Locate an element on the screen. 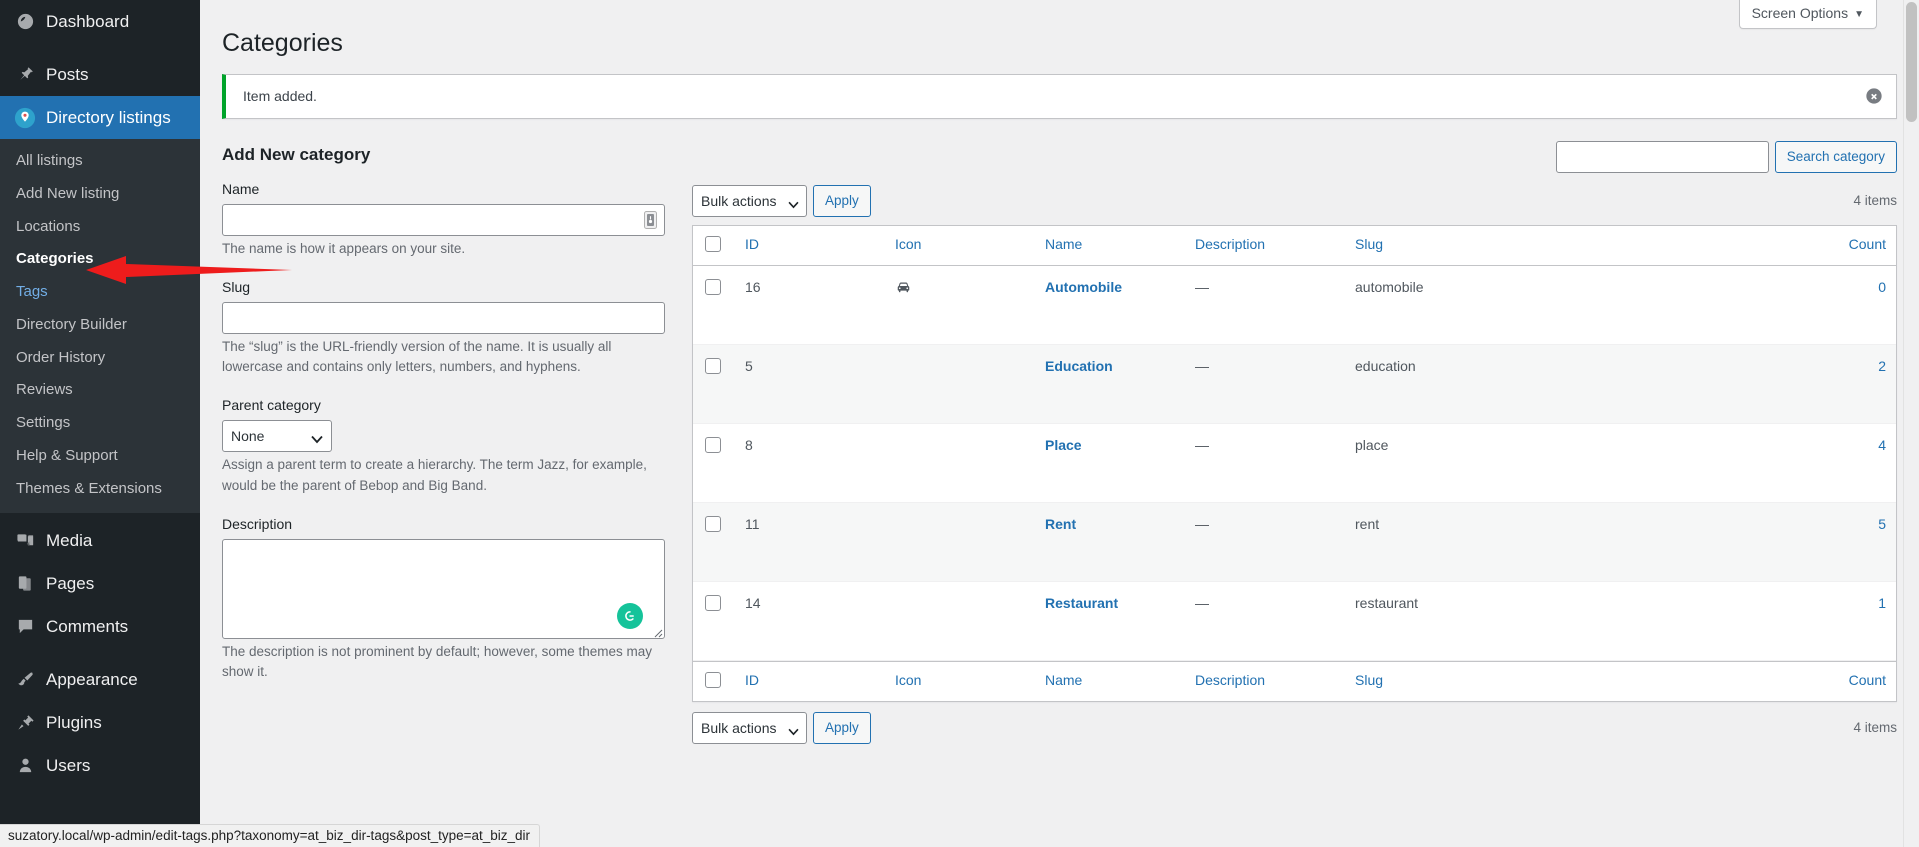 The height and width of the screenshot is (847, 1919). search-box: Search category is located at coordinates (1294, 156).